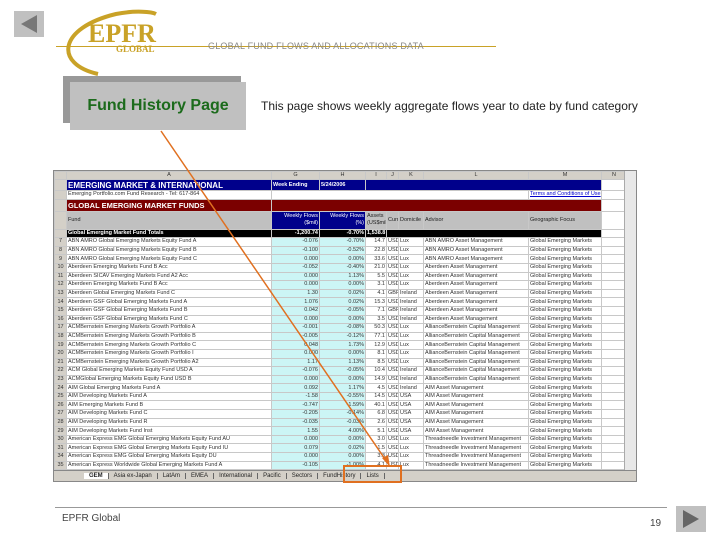  Describe the element at coordinates (91, 518) in the screenshot. I see `footer-company: EPFR Global` at that location.